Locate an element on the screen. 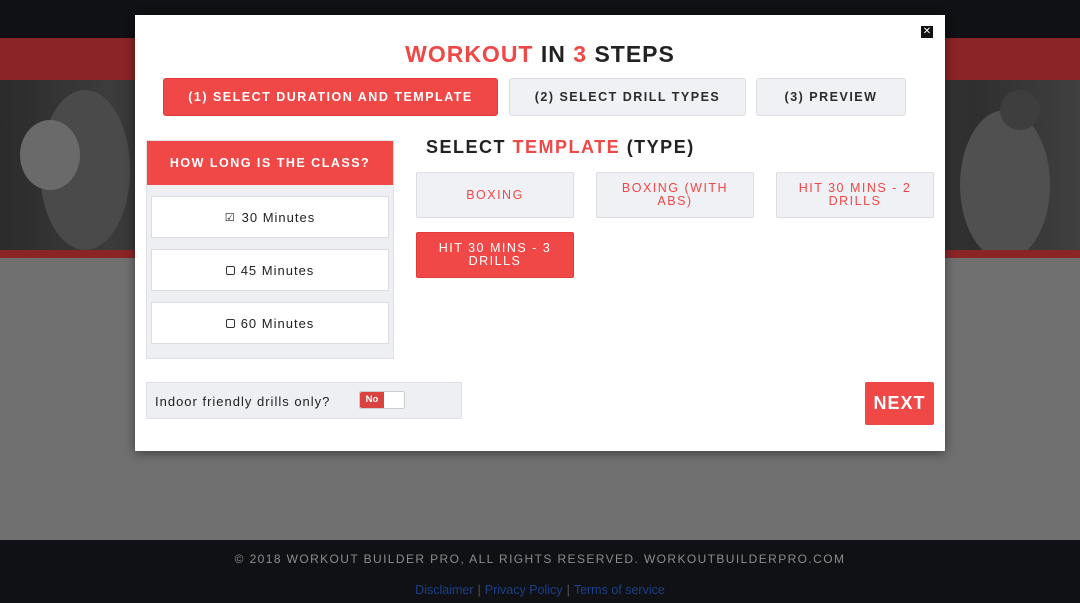  indoor-drills-toggle: No is located at coordinates (382, 400).